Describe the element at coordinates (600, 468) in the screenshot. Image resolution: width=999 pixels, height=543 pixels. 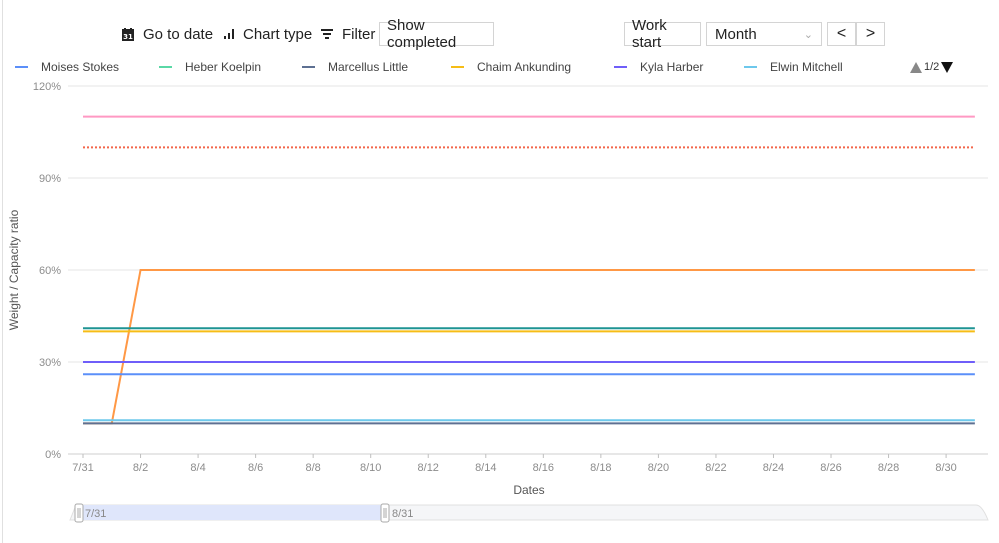
I see `x-tick-label: 8/18` at that location.